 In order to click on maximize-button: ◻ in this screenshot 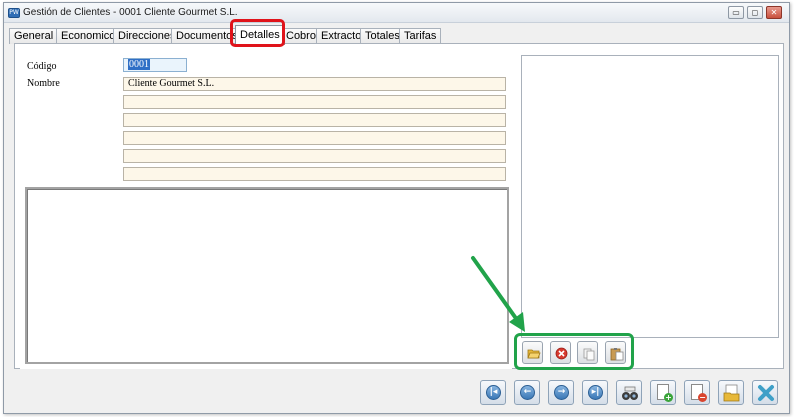, I will do `click(755, 12)`.